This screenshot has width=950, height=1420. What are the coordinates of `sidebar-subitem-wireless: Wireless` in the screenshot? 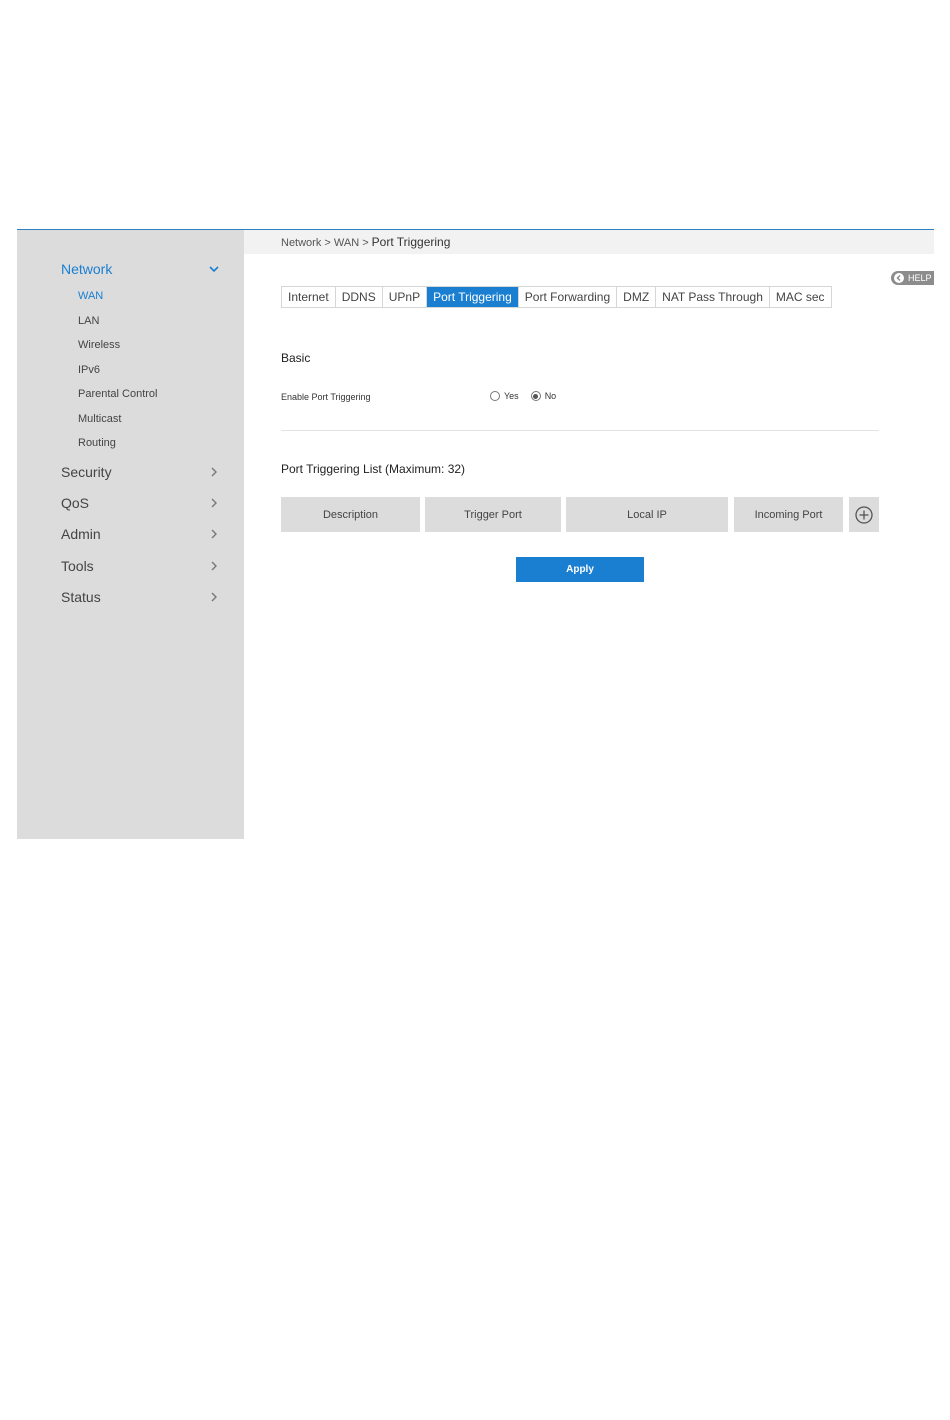 It's located at (99, 345).